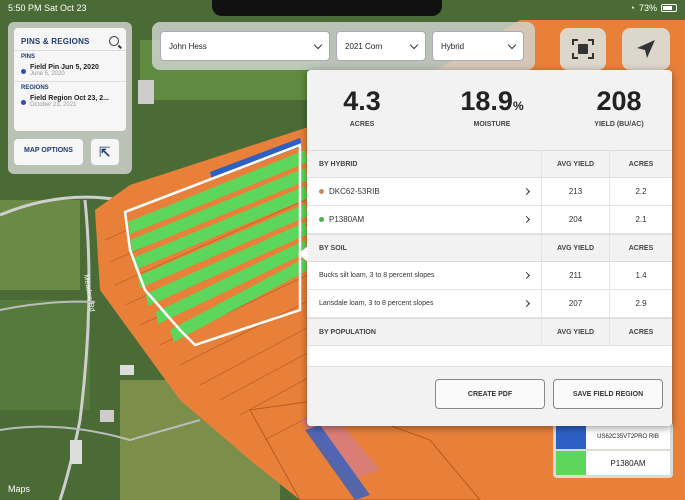 The width and height of the screenshot is (685, 500). I want to click on panel-footer: CREATE PDF SAVE FIELD REGION, so click(489, 396).